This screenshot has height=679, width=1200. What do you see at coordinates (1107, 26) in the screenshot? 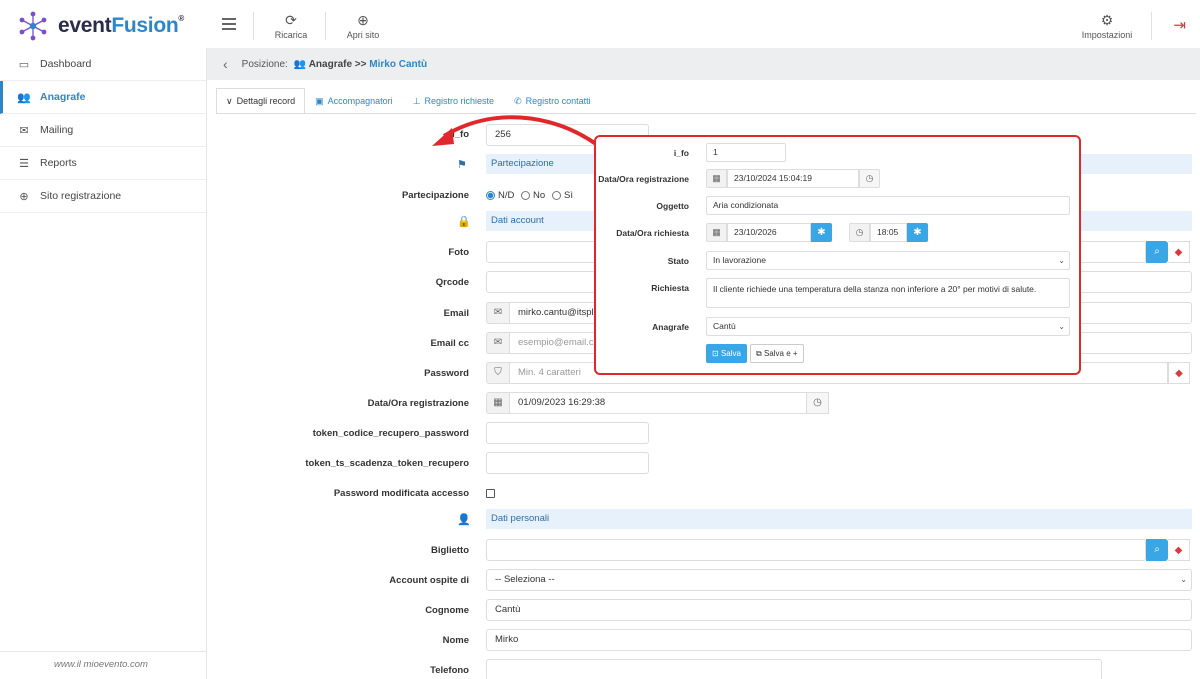
I see `settings-button: ⚙ Impostazioni` at bounding box center [1107, 26].